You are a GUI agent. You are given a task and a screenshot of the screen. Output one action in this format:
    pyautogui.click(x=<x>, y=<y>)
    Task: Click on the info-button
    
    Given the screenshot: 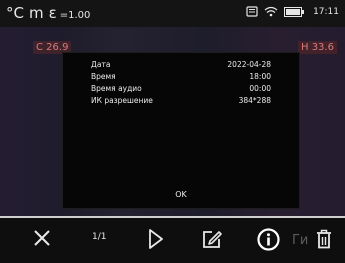 What is the action you would take?
    pyautogui.click(x=268, y=241)
    